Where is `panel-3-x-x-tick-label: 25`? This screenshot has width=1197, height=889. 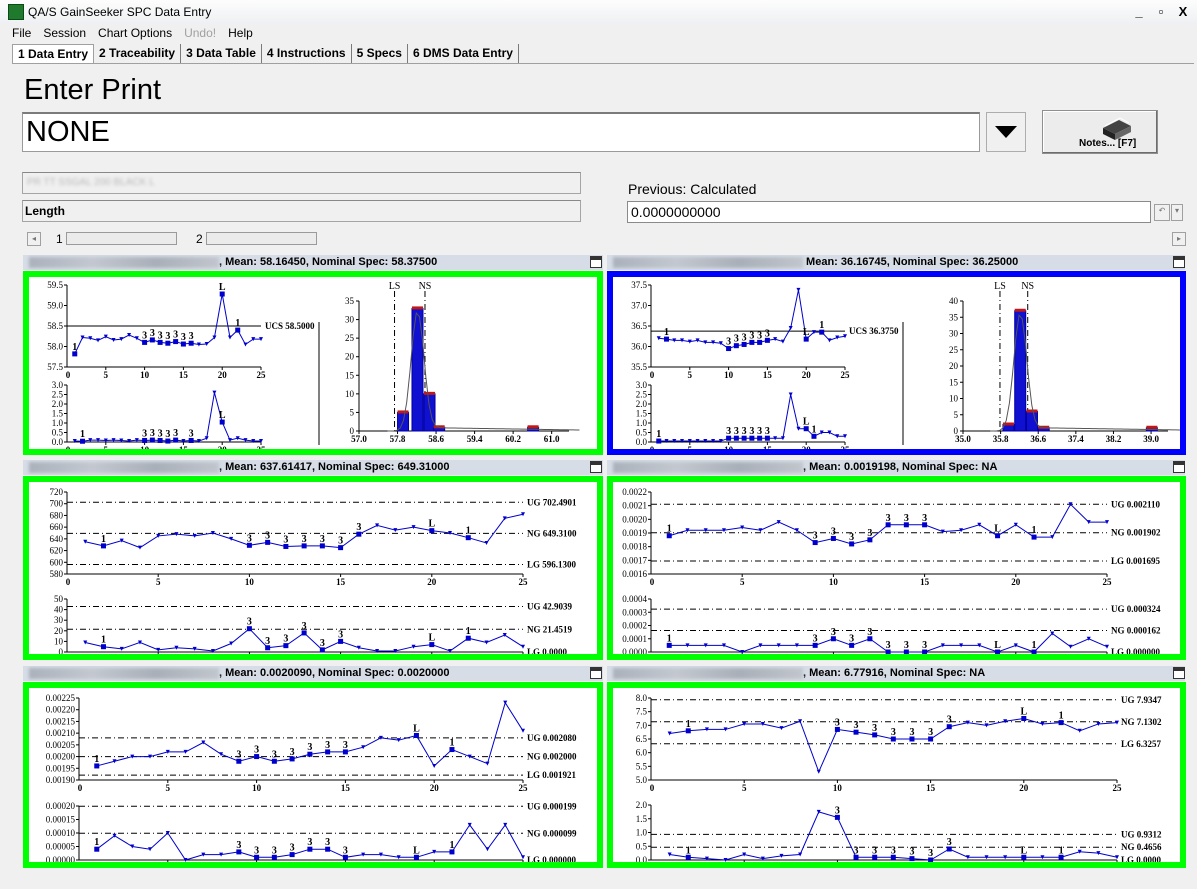 panel-3-x-x-tick-label: 25 is located at coordinates (524, 582).